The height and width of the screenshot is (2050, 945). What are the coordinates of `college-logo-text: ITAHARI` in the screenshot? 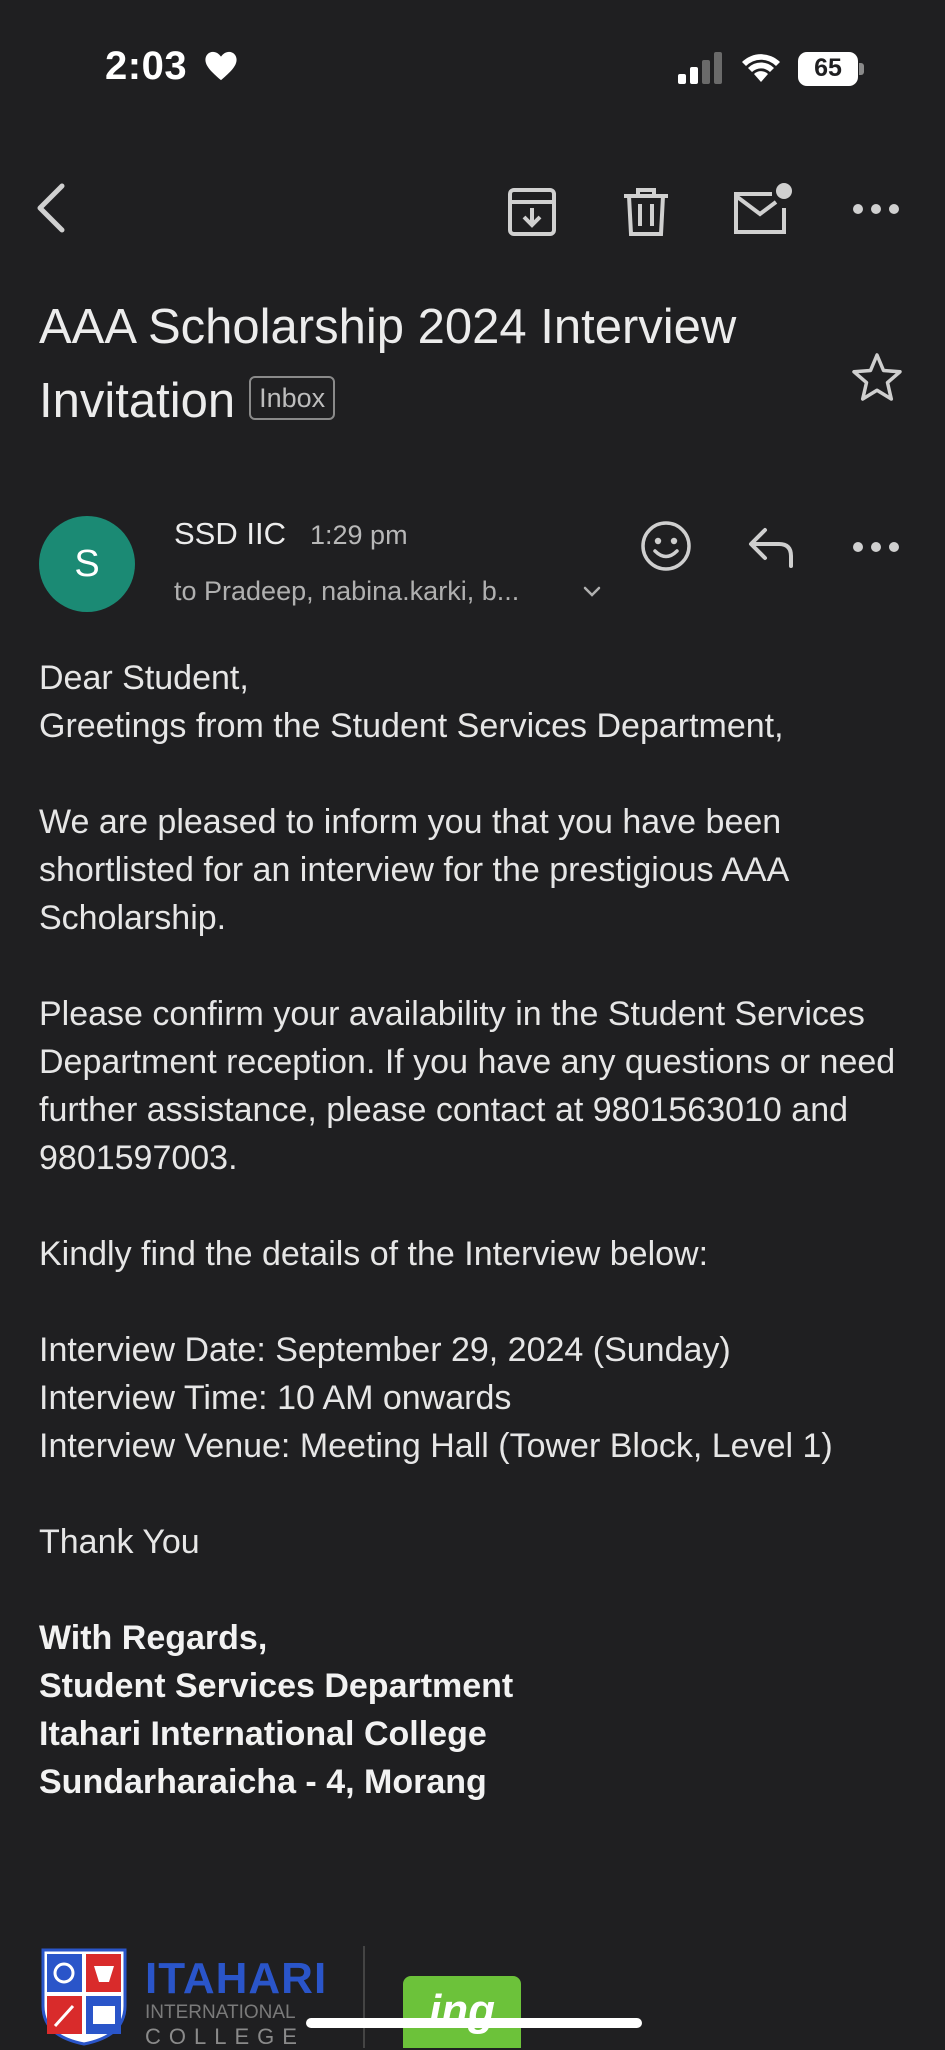 It's located at (236, 1978).